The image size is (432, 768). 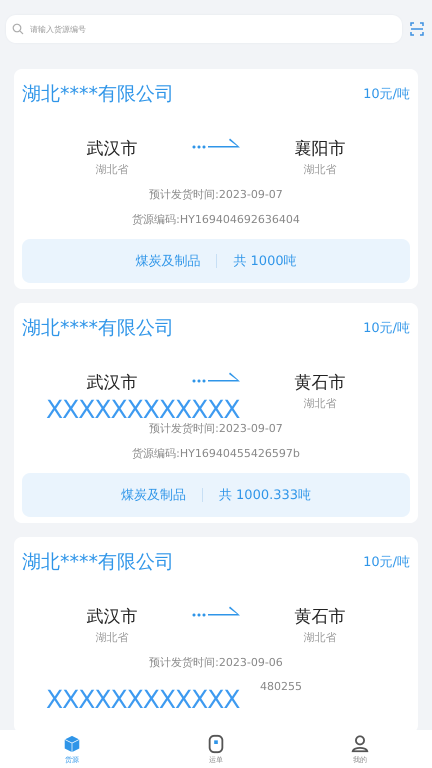 What do you see at coordinates (320, 149) in the screenshot?
I see `destination-city: 襄阳市` at bounding box center [320, 149].